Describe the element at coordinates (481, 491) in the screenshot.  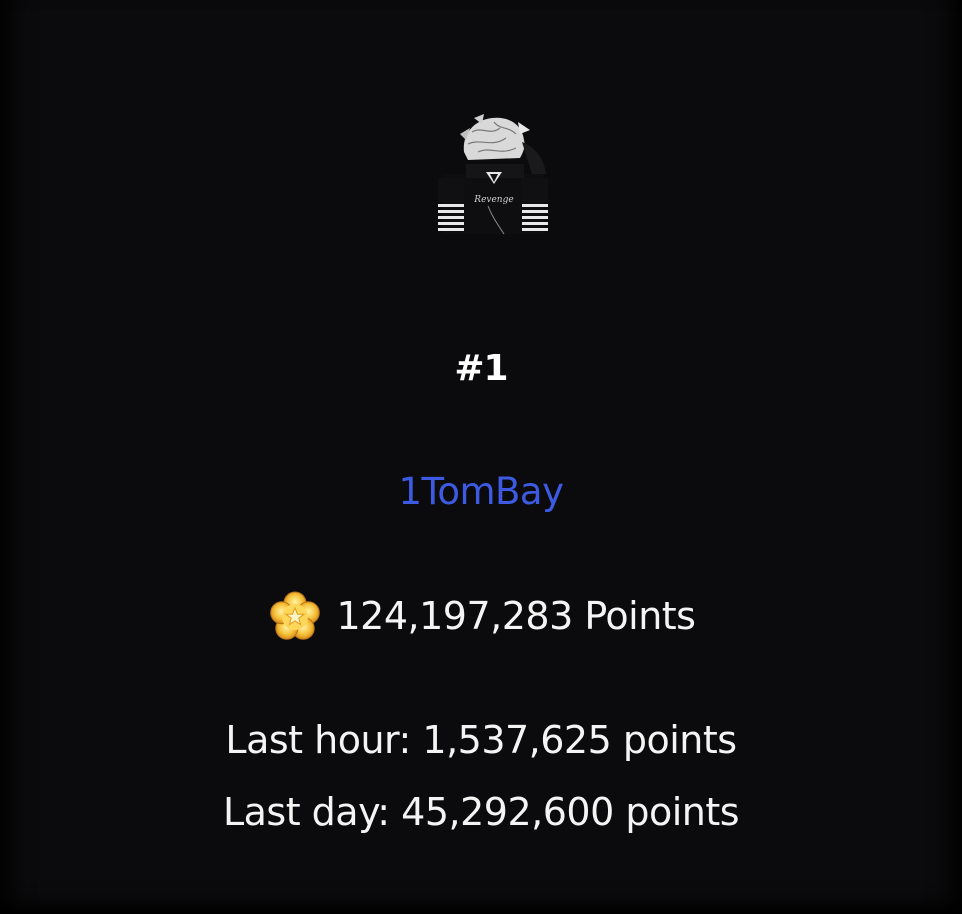
I see `username-link: 1TomBay` at that location.